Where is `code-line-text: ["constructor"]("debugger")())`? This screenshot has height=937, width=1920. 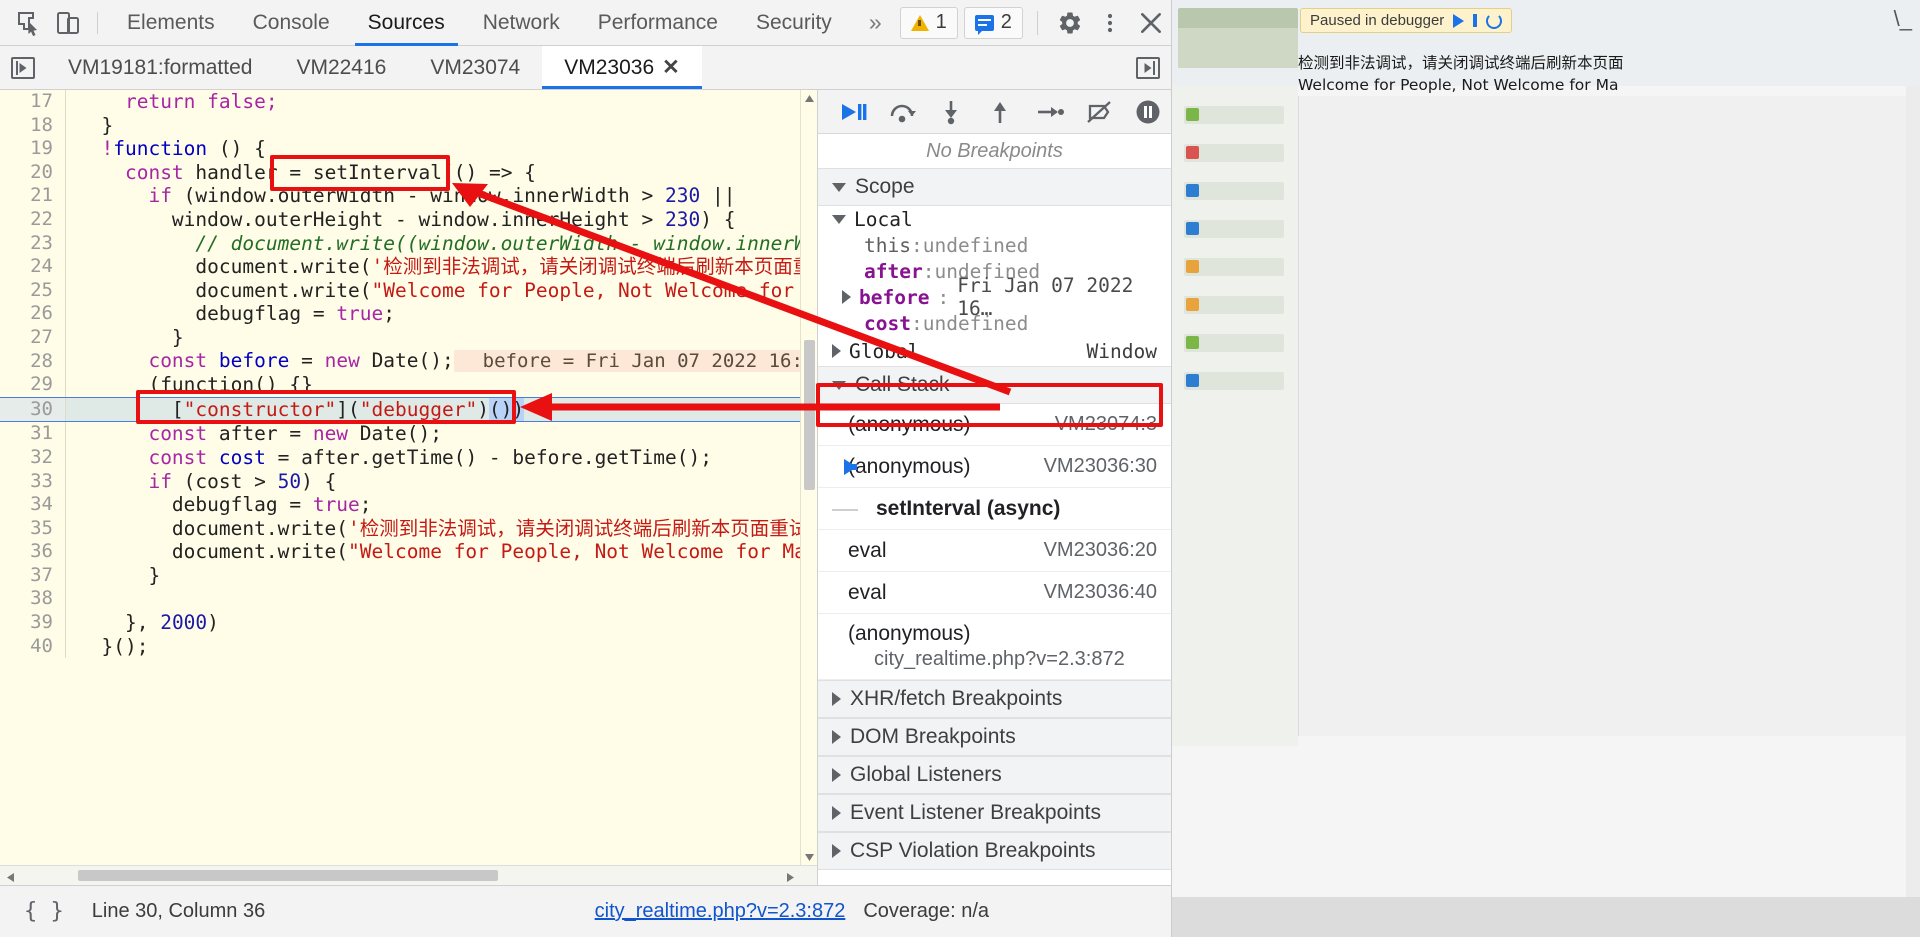
code-line-text: ["constructor"]("debugger")()) is located at coordinates (441, 409).